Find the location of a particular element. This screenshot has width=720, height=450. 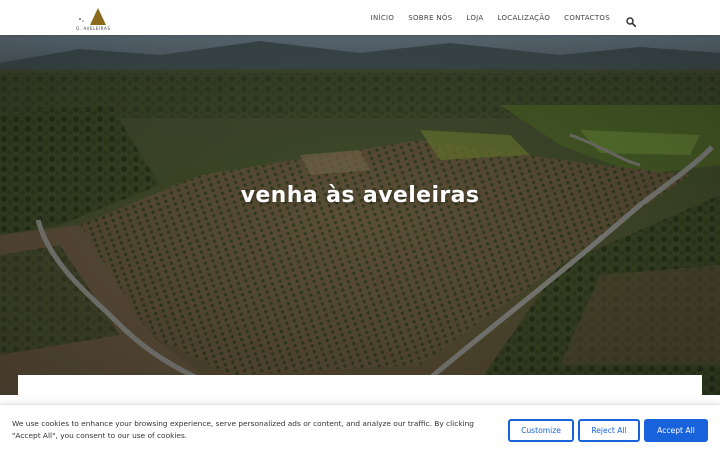

nav-item-loja: LOJA is located at coordinates (474, 18).